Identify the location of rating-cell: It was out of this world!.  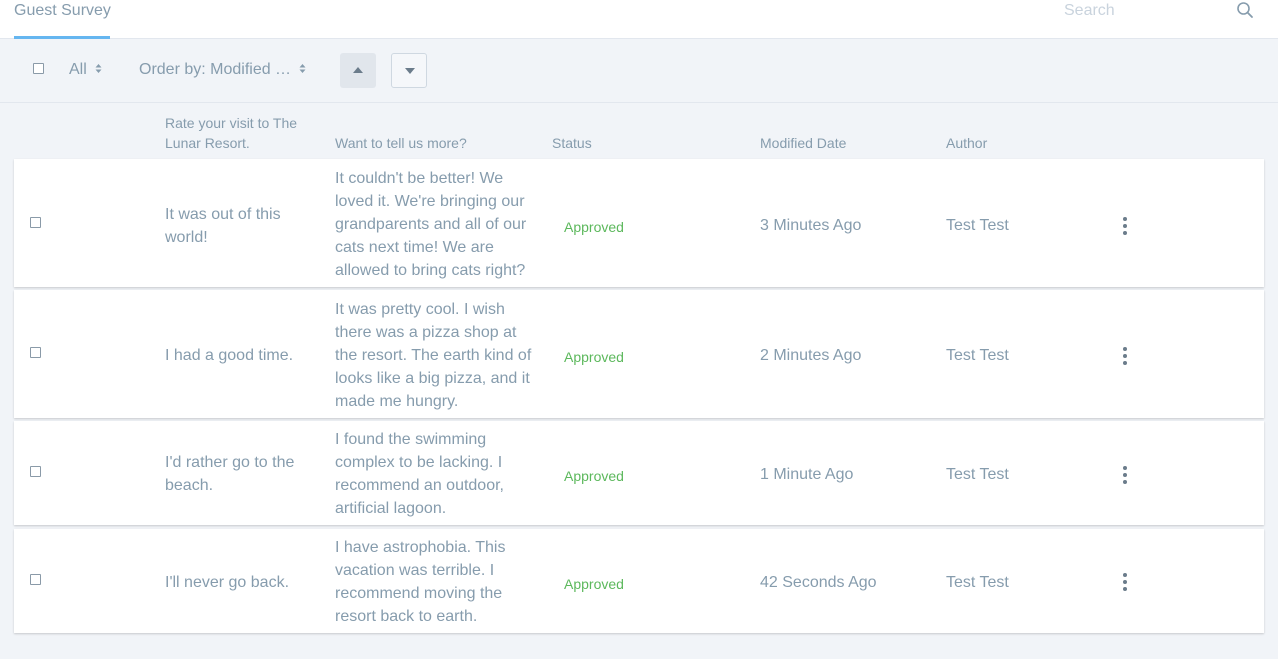
(223, 226).